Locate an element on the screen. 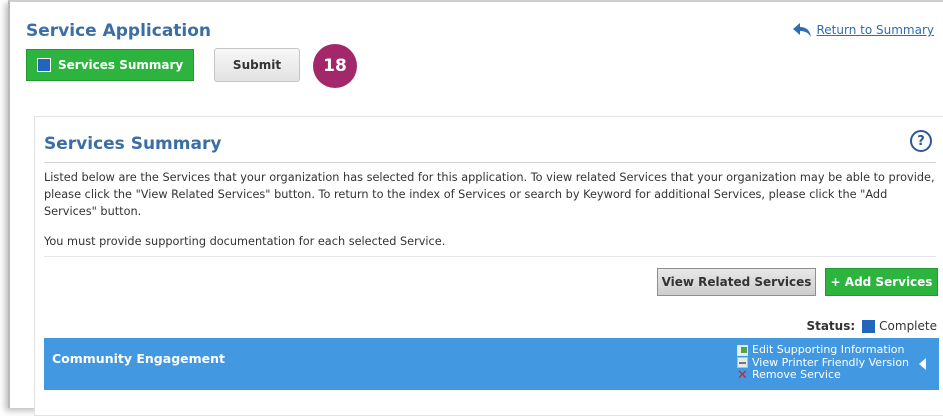 The image size is (943, 416). submit-button: Submit is located at coordinates (257, 65).